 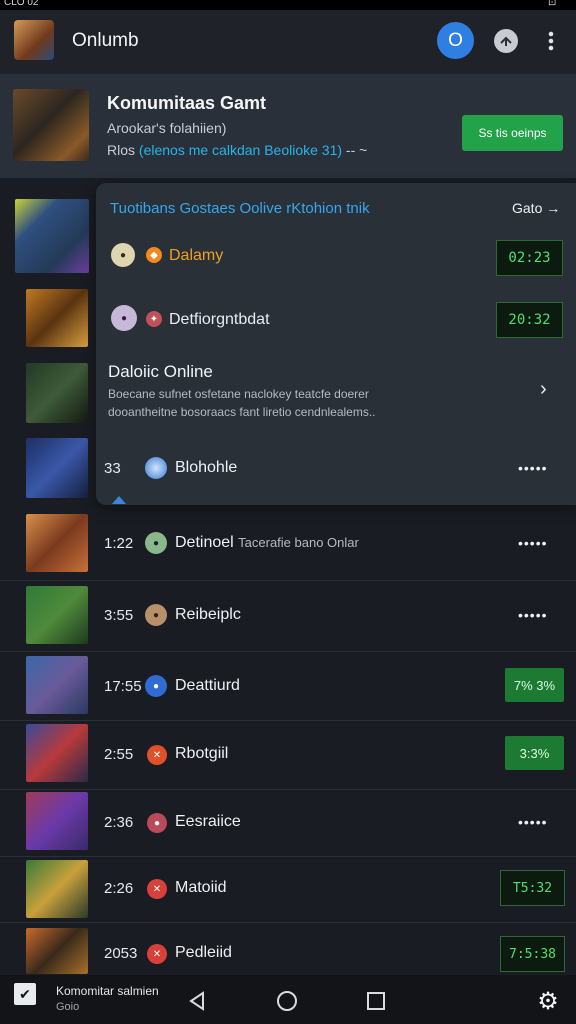 What do you see at coordinates (534, 685) in the screenshot?
I see `score-badge: 7% 3%` at bounding box center [534, 685].